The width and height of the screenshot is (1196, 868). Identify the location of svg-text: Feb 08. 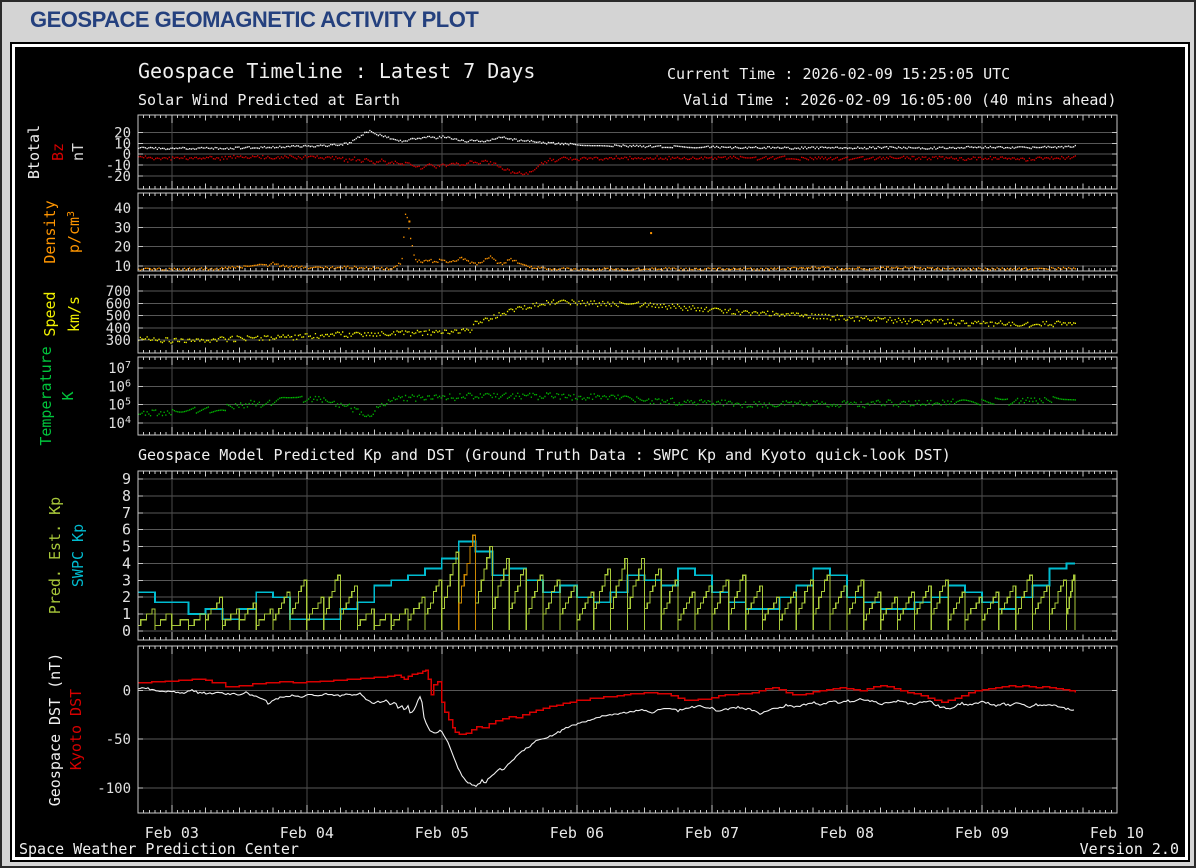
(847, 833).